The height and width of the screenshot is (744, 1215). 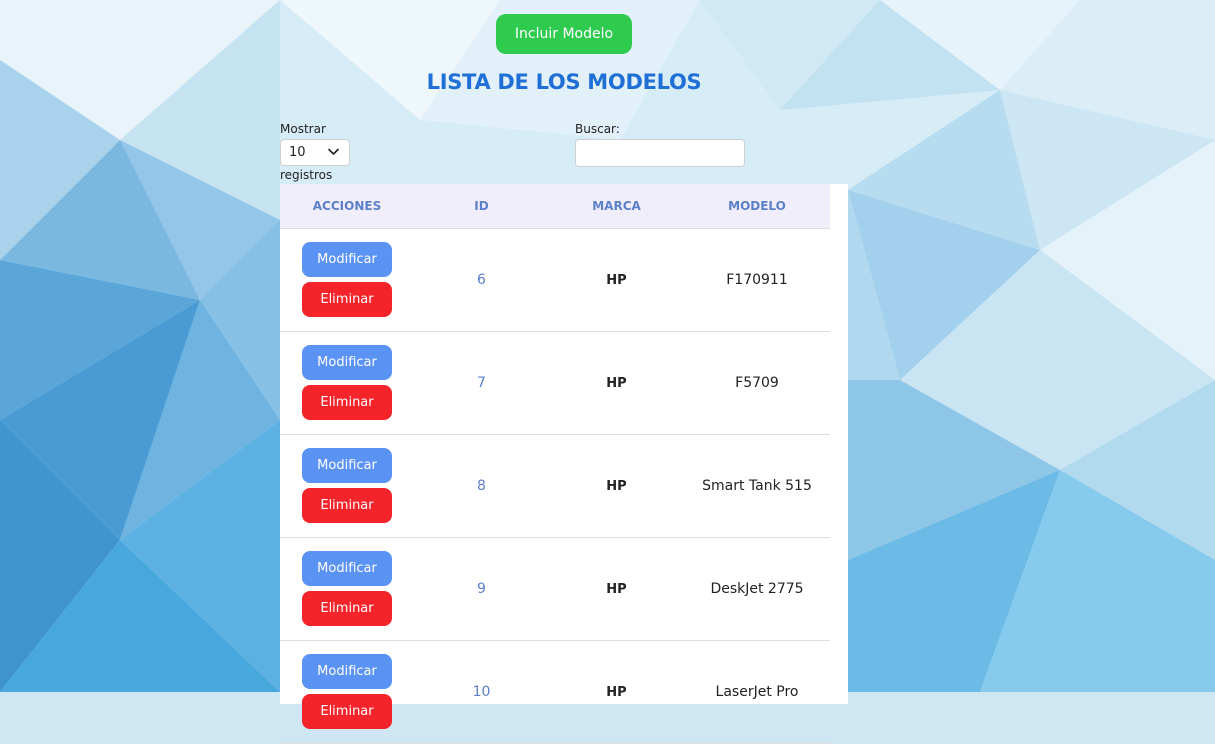 I want to click on column-header-modelo: MODELO, so click(x=757, y=206).